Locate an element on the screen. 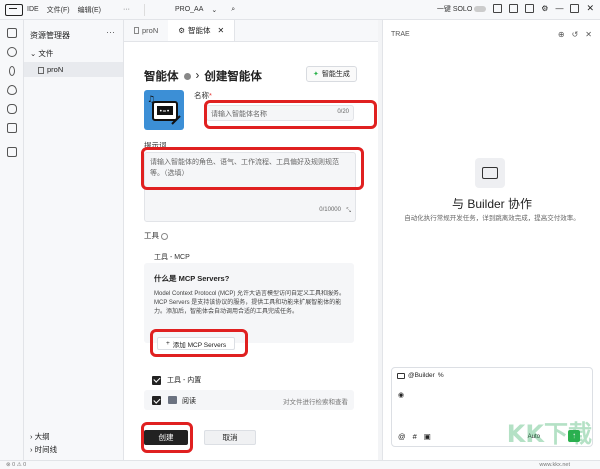 The height and width of the screenshot is (469, 600). tab-bar: proN ⚙ 智能体 ✕ is located at coordinates (251, 31).